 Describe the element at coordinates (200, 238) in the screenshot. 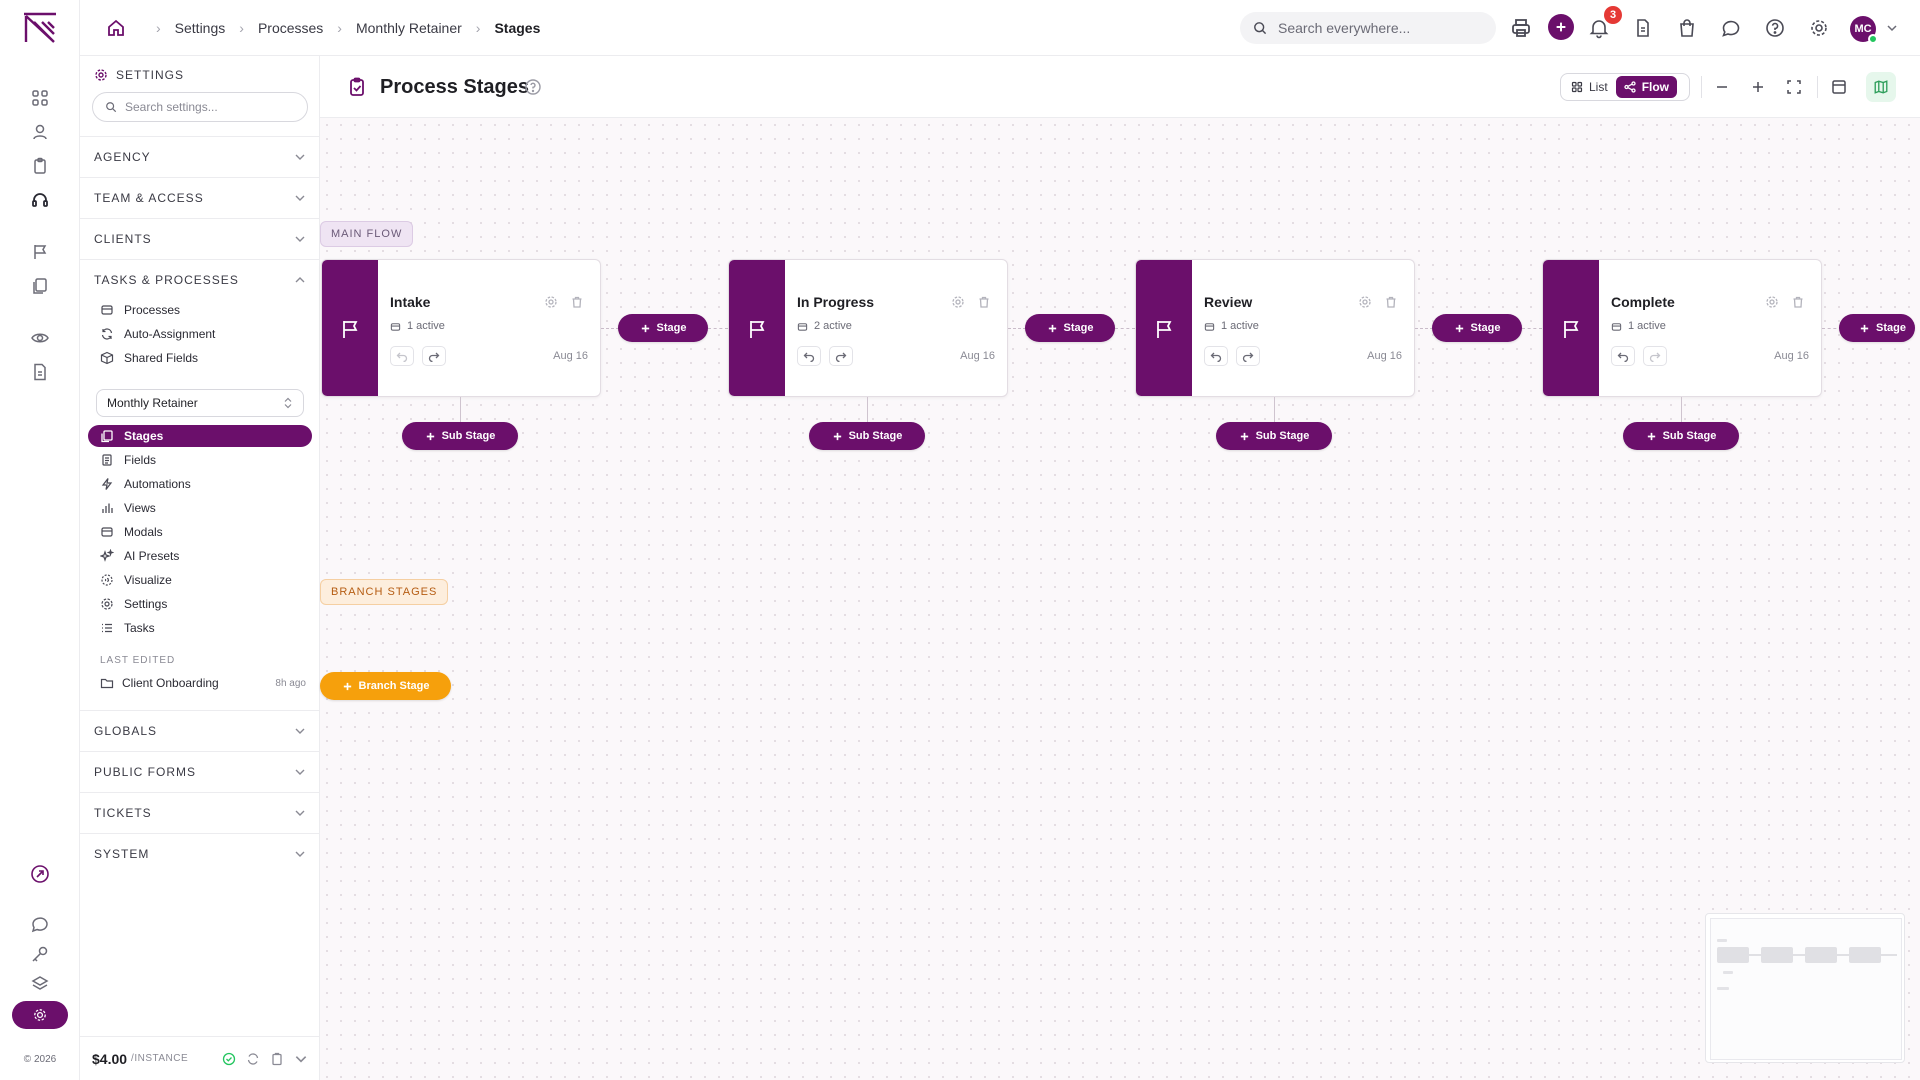

I see `section-clients: CLIENTS` at that location.